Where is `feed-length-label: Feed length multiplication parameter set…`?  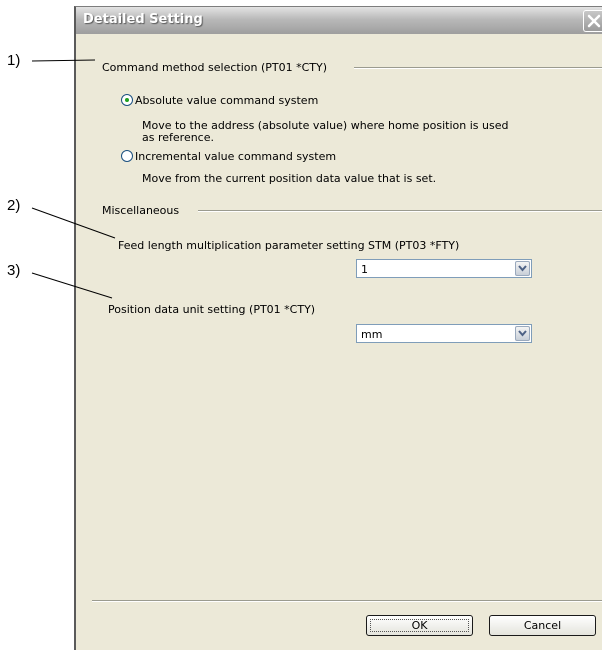
feed-length-label: Feed length multiplication parameter set… is located at coordinates (289, 245).